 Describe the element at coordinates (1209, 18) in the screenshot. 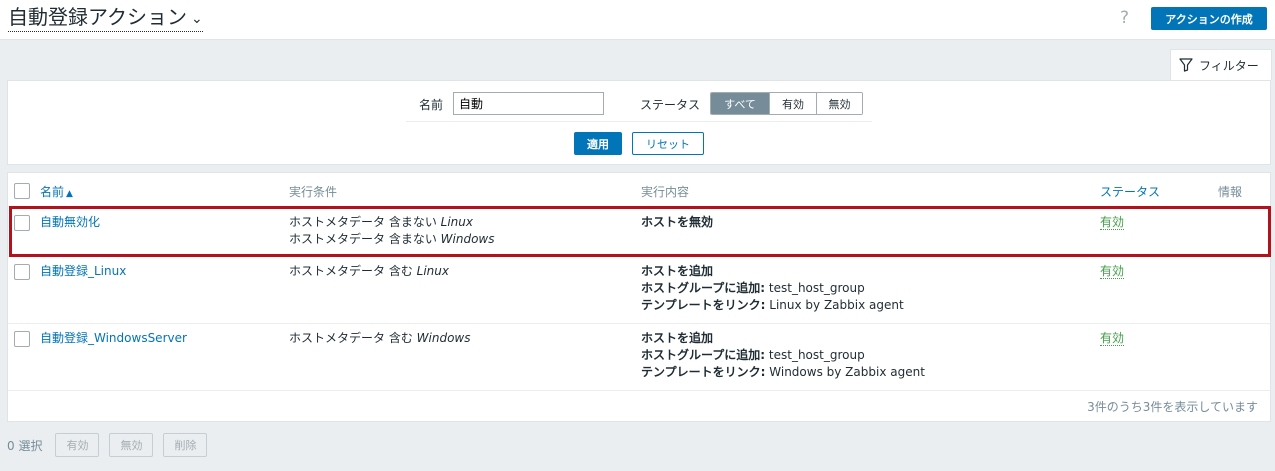

I see `create-action-button: アクションの作成` at that location.